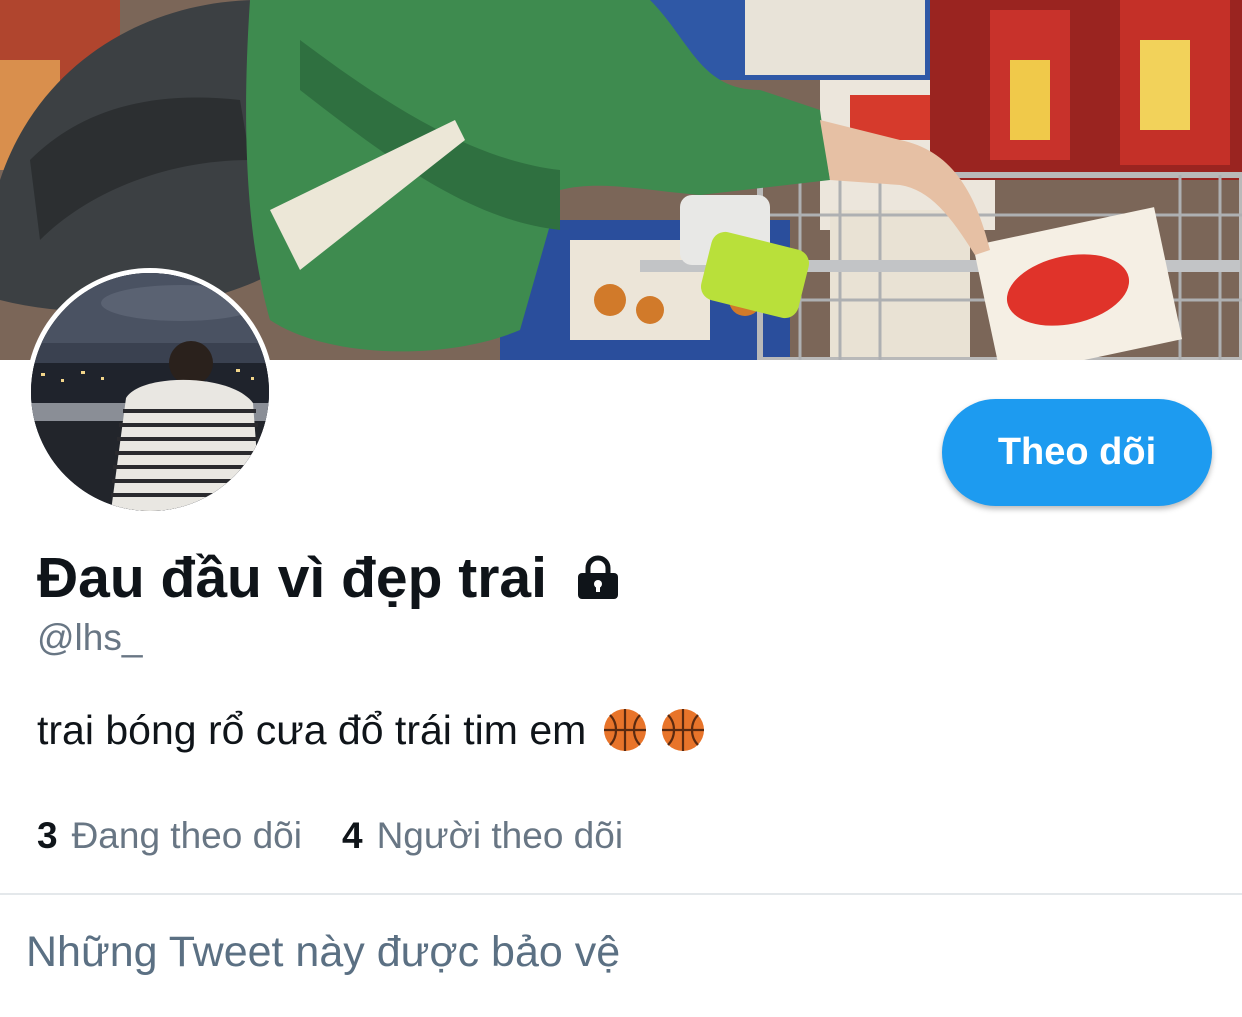  What do you see at coordinates (312, 729) in the screenshot?
I see `bio-text: trai bóng rổ cưa đổ trái tim em` at bounding box center [312, 729].